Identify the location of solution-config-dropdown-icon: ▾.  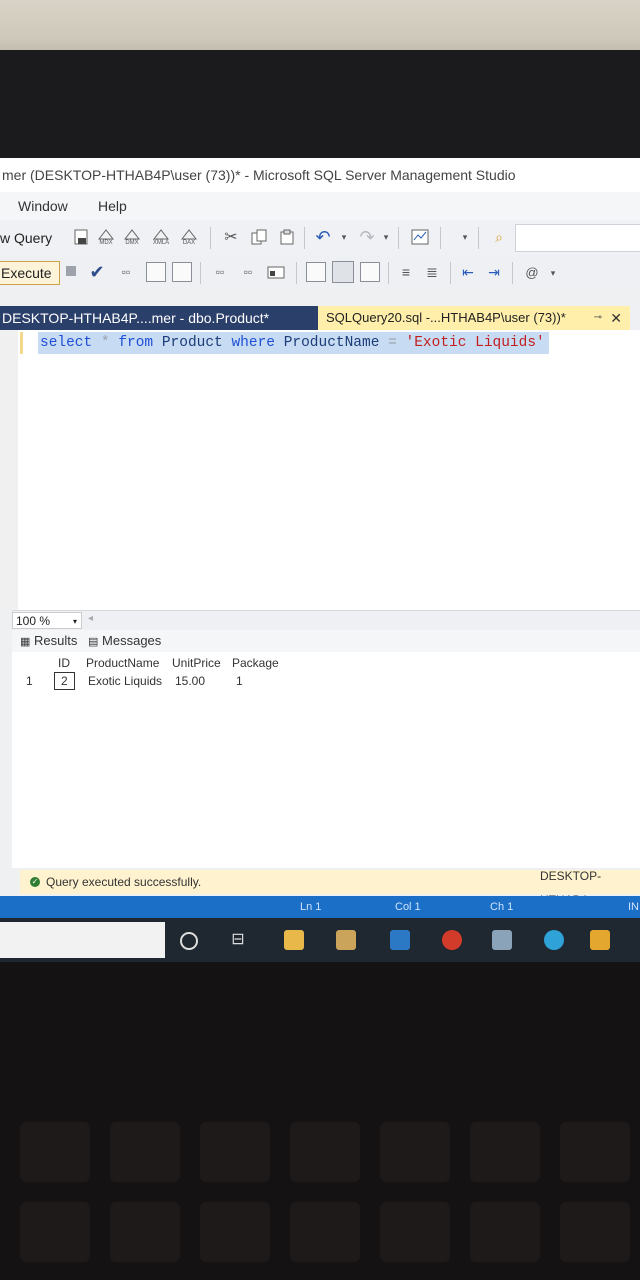
(465, 237).